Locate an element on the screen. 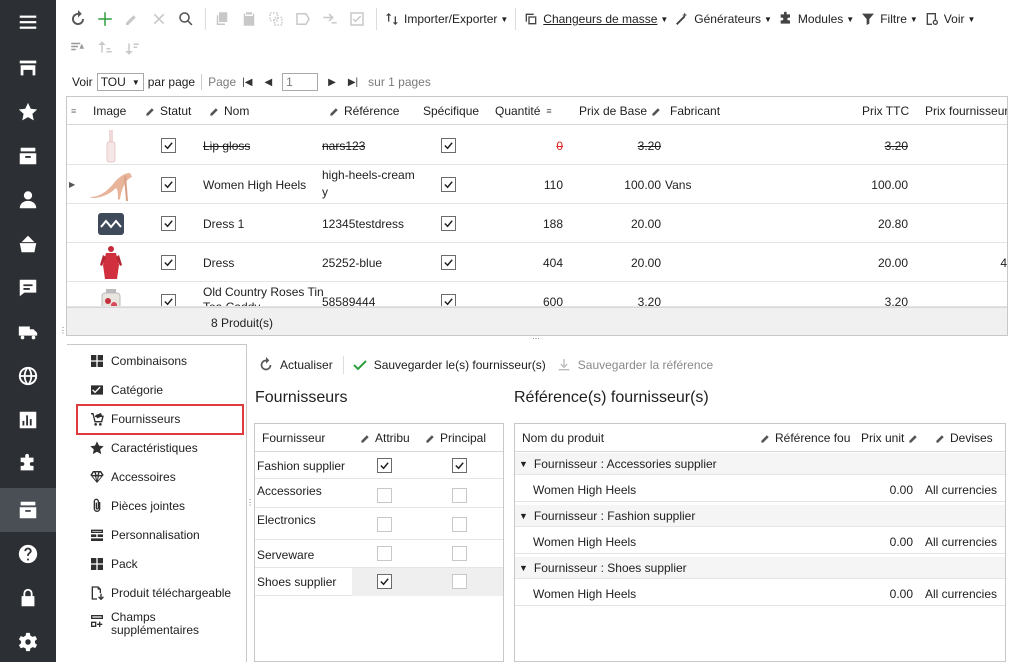  message-icon is located at coordinates (28, 288).